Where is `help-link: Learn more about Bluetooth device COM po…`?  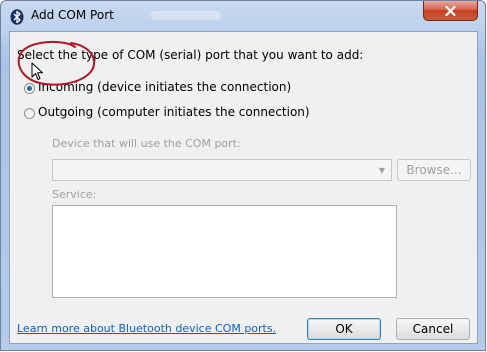
help-link: Learn more about Bluetooth device COM po… is located at coordinates (146, 328).